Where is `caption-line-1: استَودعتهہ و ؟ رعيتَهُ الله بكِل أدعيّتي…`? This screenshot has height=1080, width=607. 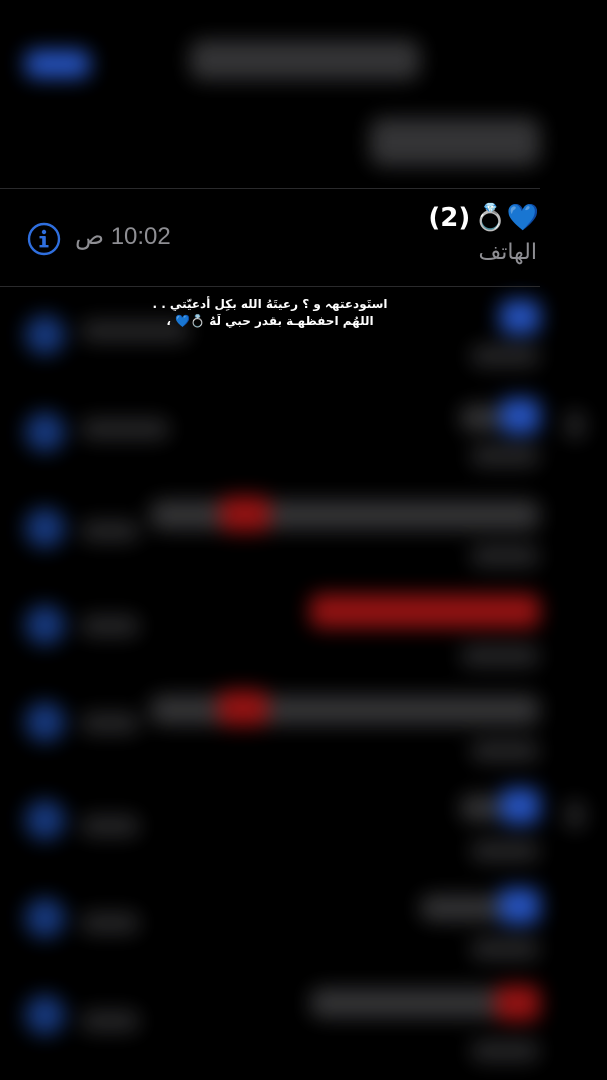
caption-line-1: استَودعتهہ و ؟ رعيتَهُ الله بكِل أدعيّتي… is located at coordinates (270, 304).